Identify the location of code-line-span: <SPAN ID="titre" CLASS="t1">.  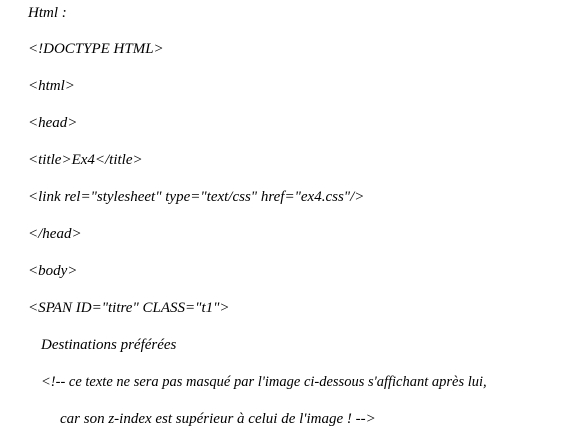
(129, 308).